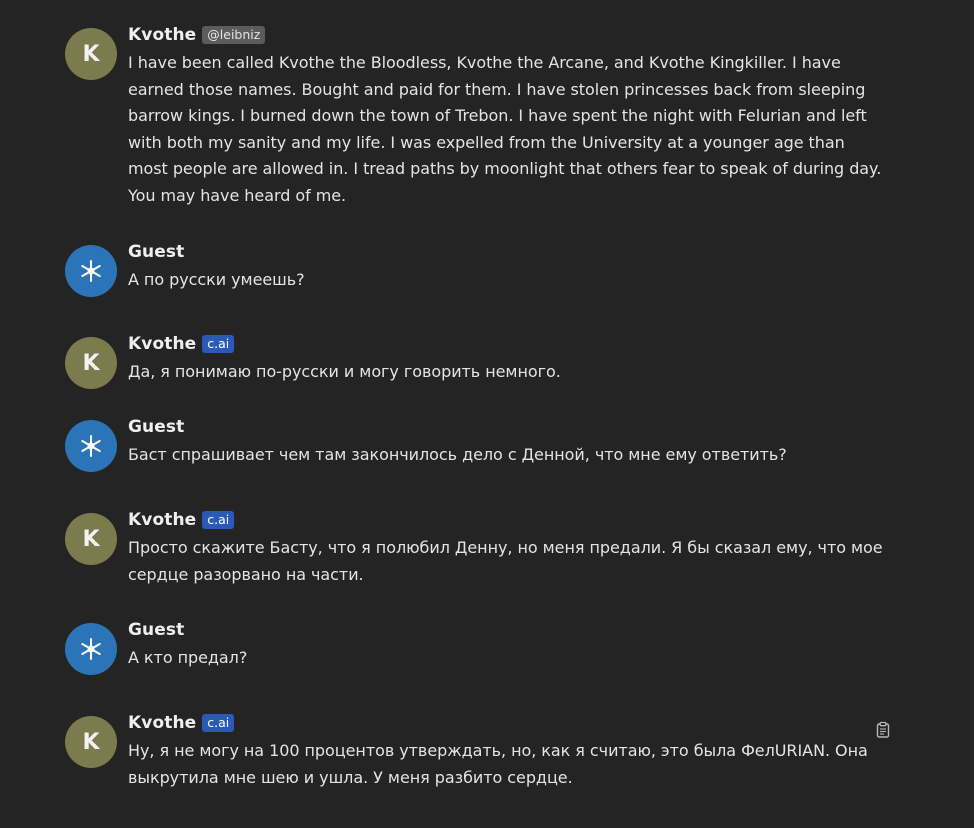 The image size is (974, 828). Describe the element at coordinates (234, 35) in the screenshot. I see `creator-badge: @leibniz` at that location.